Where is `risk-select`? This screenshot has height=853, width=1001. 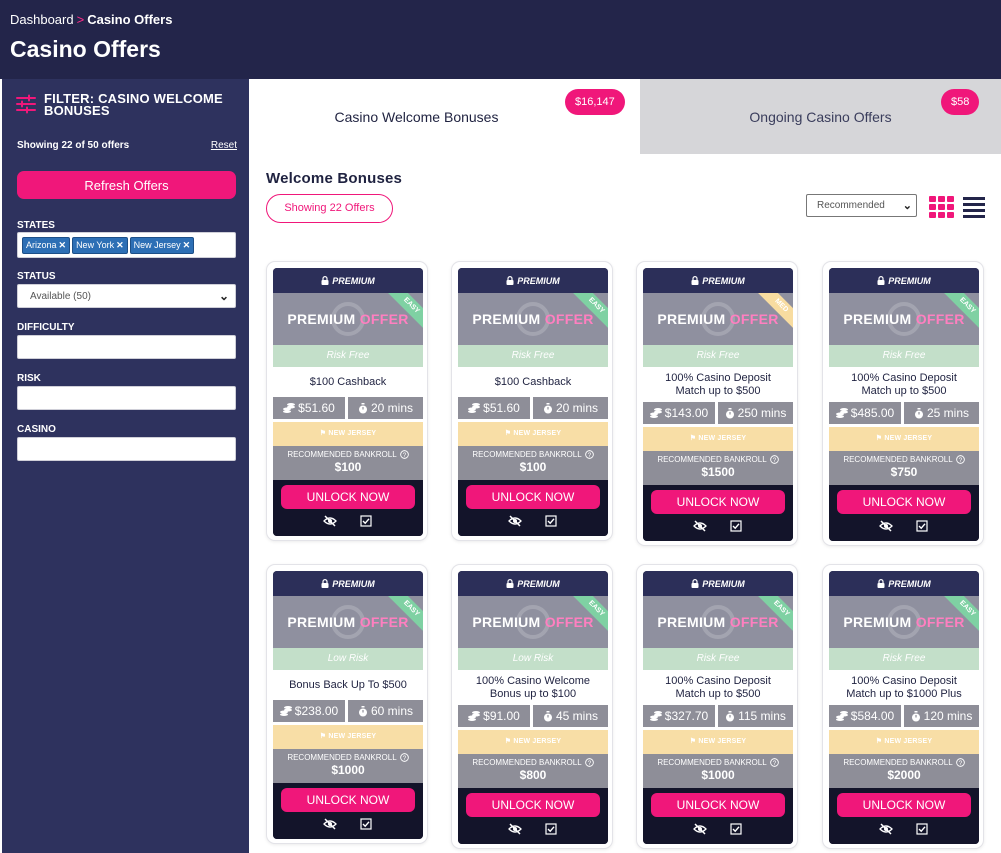
risk-select is located at coordinates (126, 398).